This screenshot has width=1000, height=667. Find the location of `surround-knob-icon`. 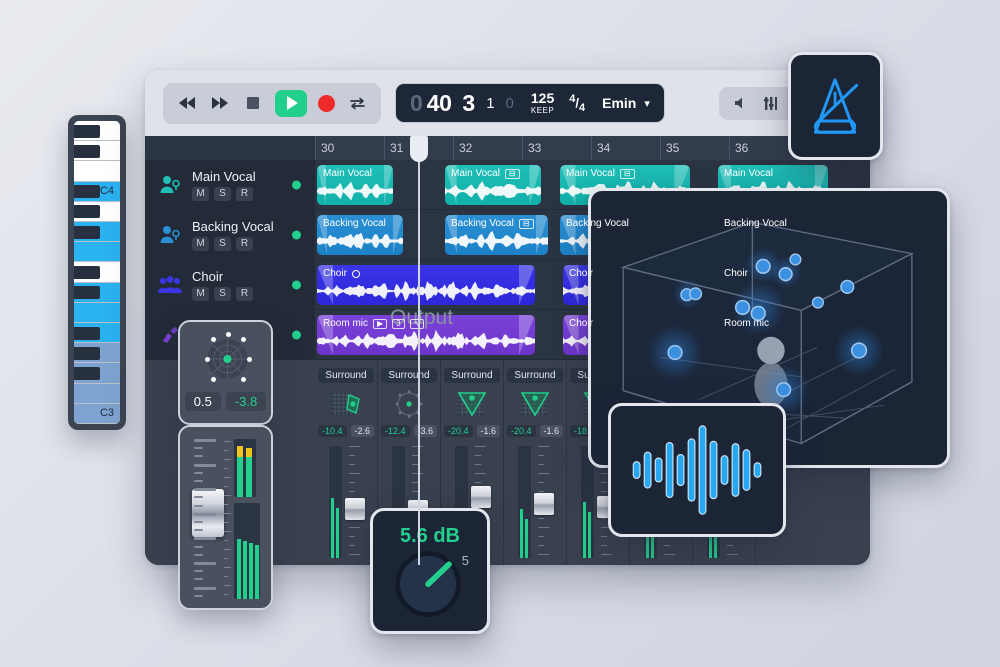

surround-knob-icon is located at coordinates (409, 404).